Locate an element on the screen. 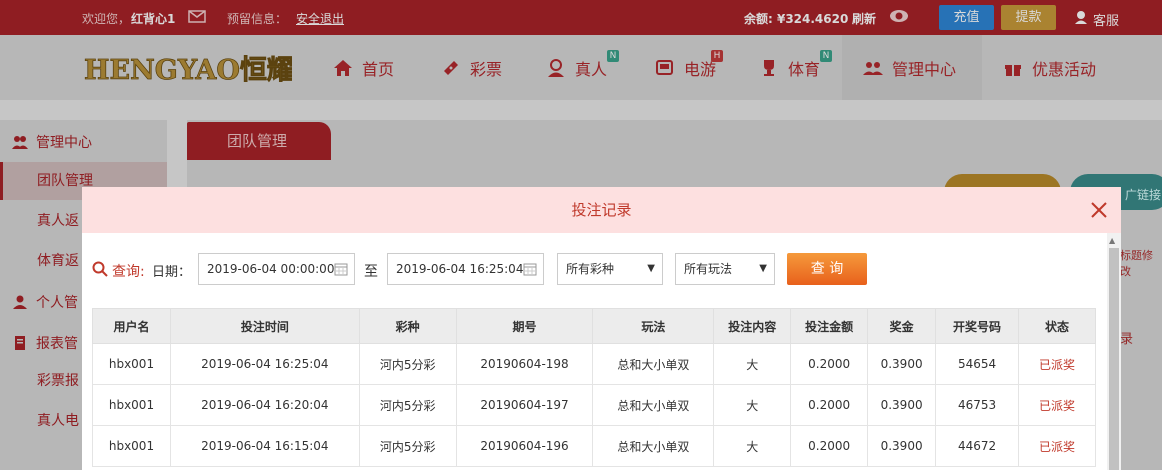 The width and height of the screenshot is (1162, 470). column-header: 用户名 is located at coordinates (131, 326).